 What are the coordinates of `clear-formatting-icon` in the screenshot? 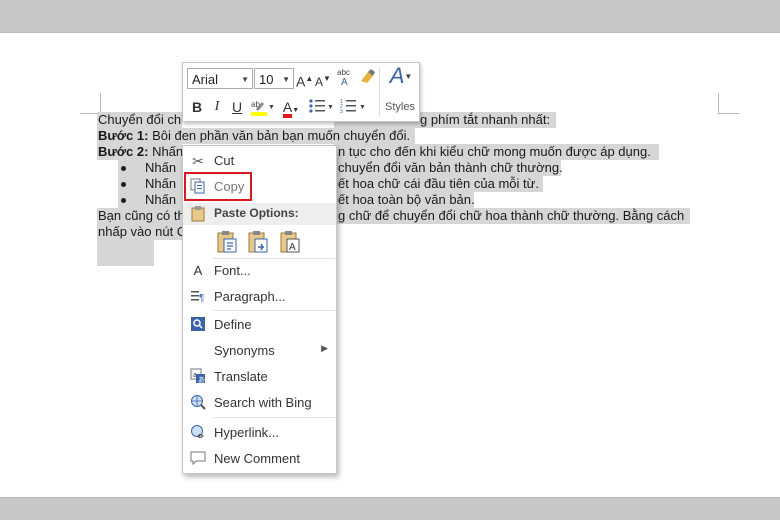 It's located at (368, 76).